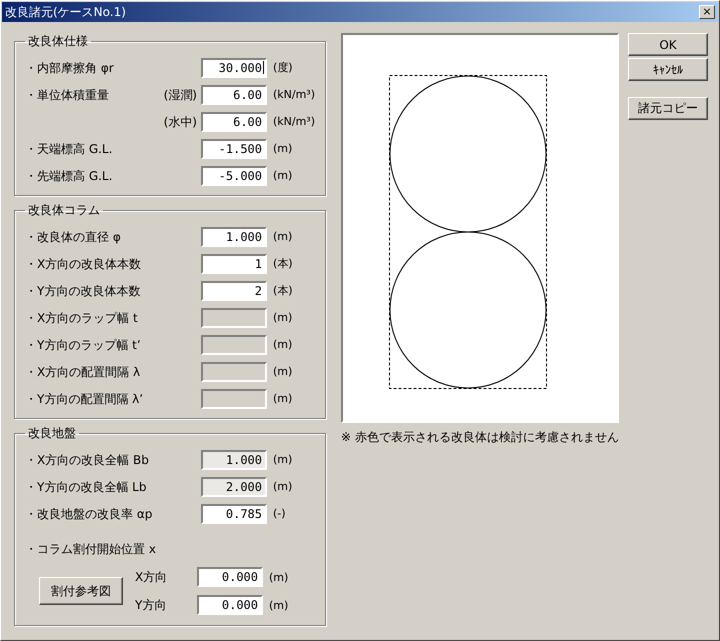 Image resolution: width=720 pixels, height=641 pixels. I want to click on field-label: ・X方向の配置間隔 λ, so click(82, 372).